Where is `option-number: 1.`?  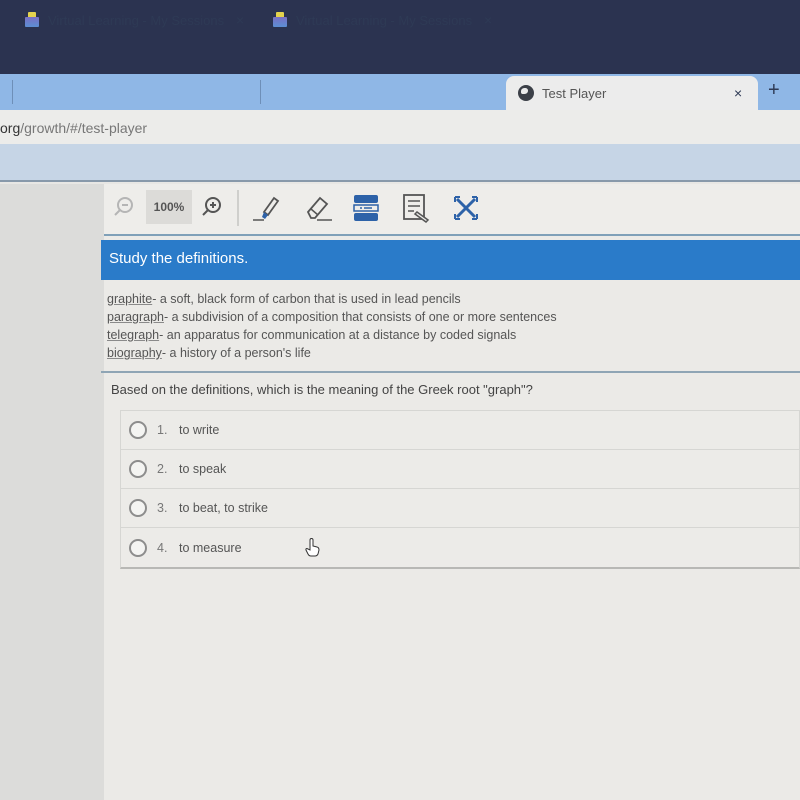 option-number: 1. is located at coordinates (162, 430).